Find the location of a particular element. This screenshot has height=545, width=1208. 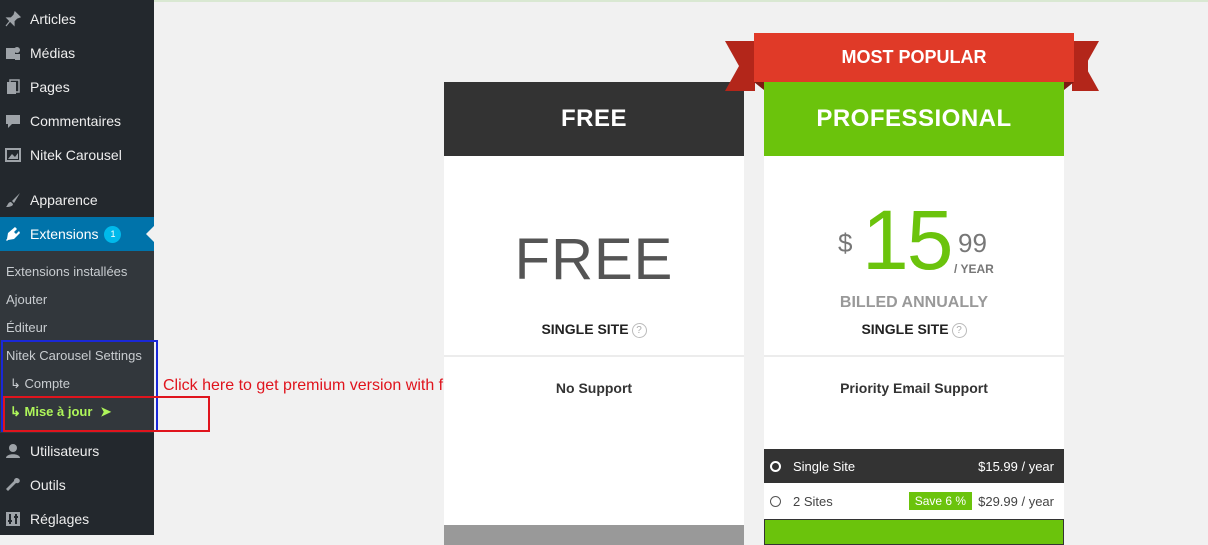

ribbon-fold-right is located at coordinates (1069, 86).